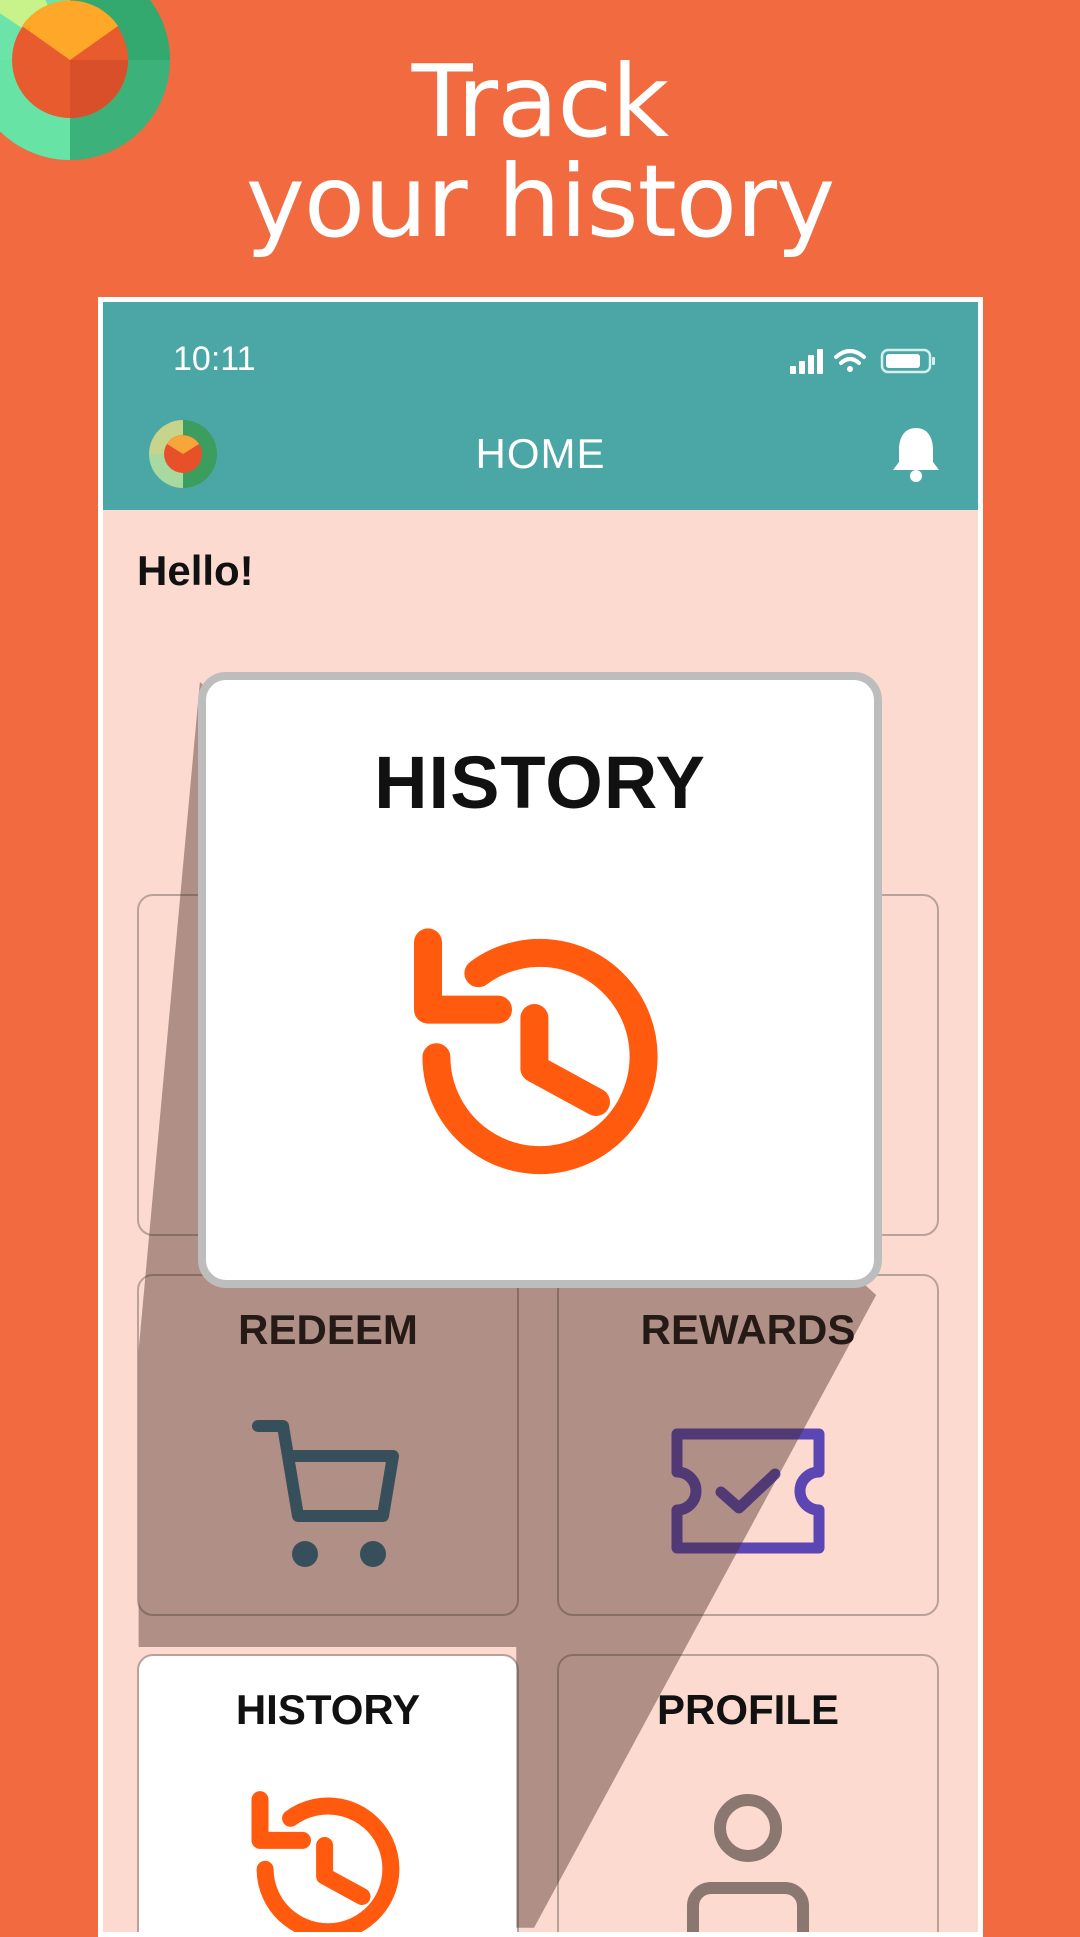  I want to click on bell-icon, so click(916, 454).